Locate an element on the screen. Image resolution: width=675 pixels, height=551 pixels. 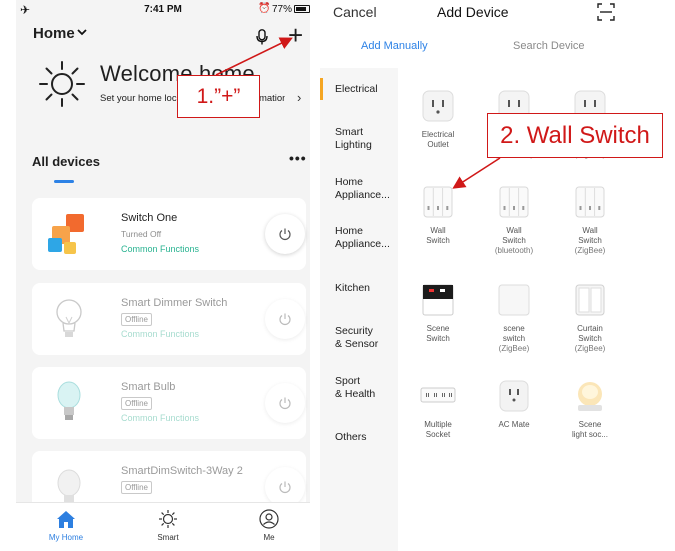
product-label: AC Mate is located at coordinates (514, 424).